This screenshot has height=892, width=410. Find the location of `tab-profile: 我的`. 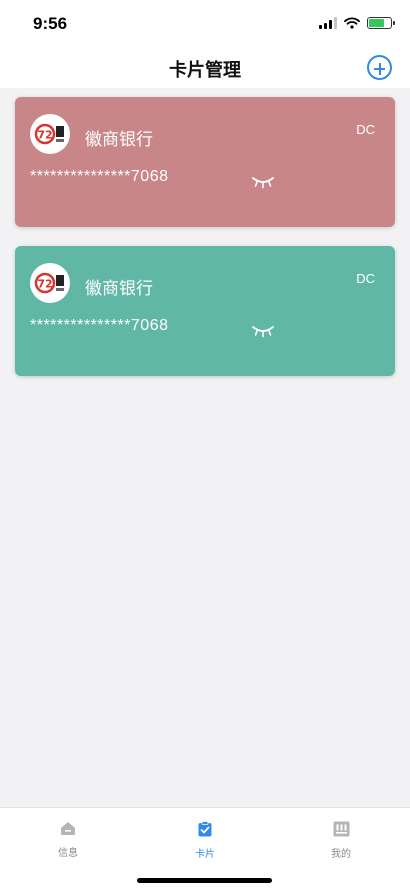

tab-profile: 我的 is located at coordinates (341, 840).